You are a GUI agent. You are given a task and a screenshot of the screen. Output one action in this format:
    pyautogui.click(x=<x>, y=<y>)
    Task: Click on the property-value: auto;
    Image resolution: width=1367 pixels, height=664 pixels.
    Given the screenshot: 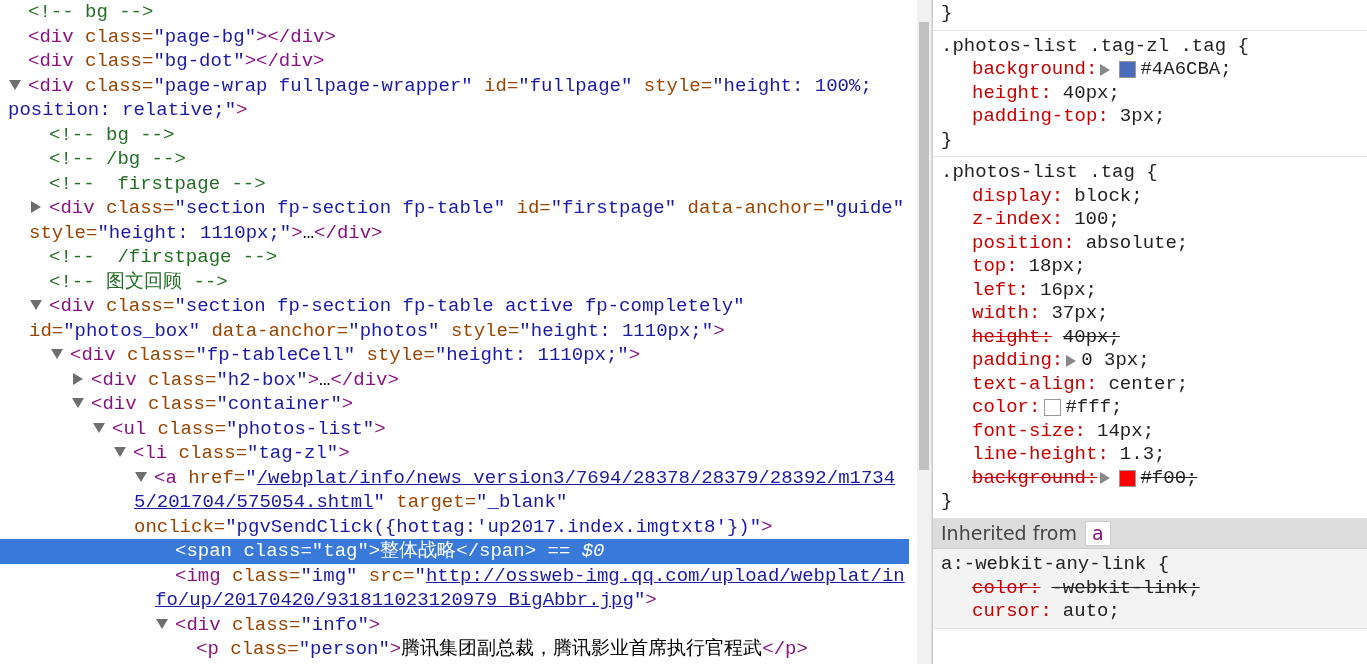 What is the action you would take?
    pyautogui.click(x=1091, y=612)
    